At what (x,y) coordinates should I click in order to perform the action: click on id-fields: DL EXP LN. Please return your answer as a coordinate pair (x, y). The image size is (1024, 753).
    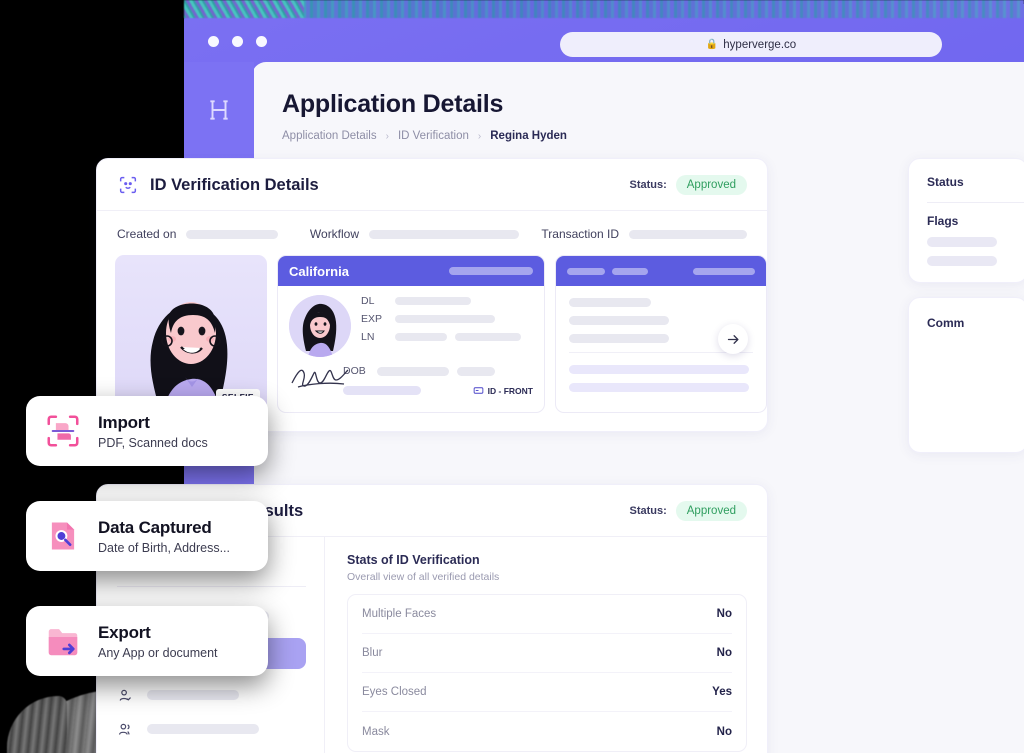
    Looking at the image, I should click on (447, 326).